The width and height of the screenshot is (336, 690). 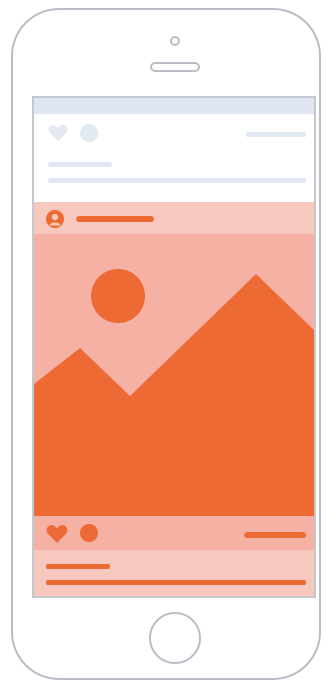 I want to click on status-bar, so click(x=174, y=106).